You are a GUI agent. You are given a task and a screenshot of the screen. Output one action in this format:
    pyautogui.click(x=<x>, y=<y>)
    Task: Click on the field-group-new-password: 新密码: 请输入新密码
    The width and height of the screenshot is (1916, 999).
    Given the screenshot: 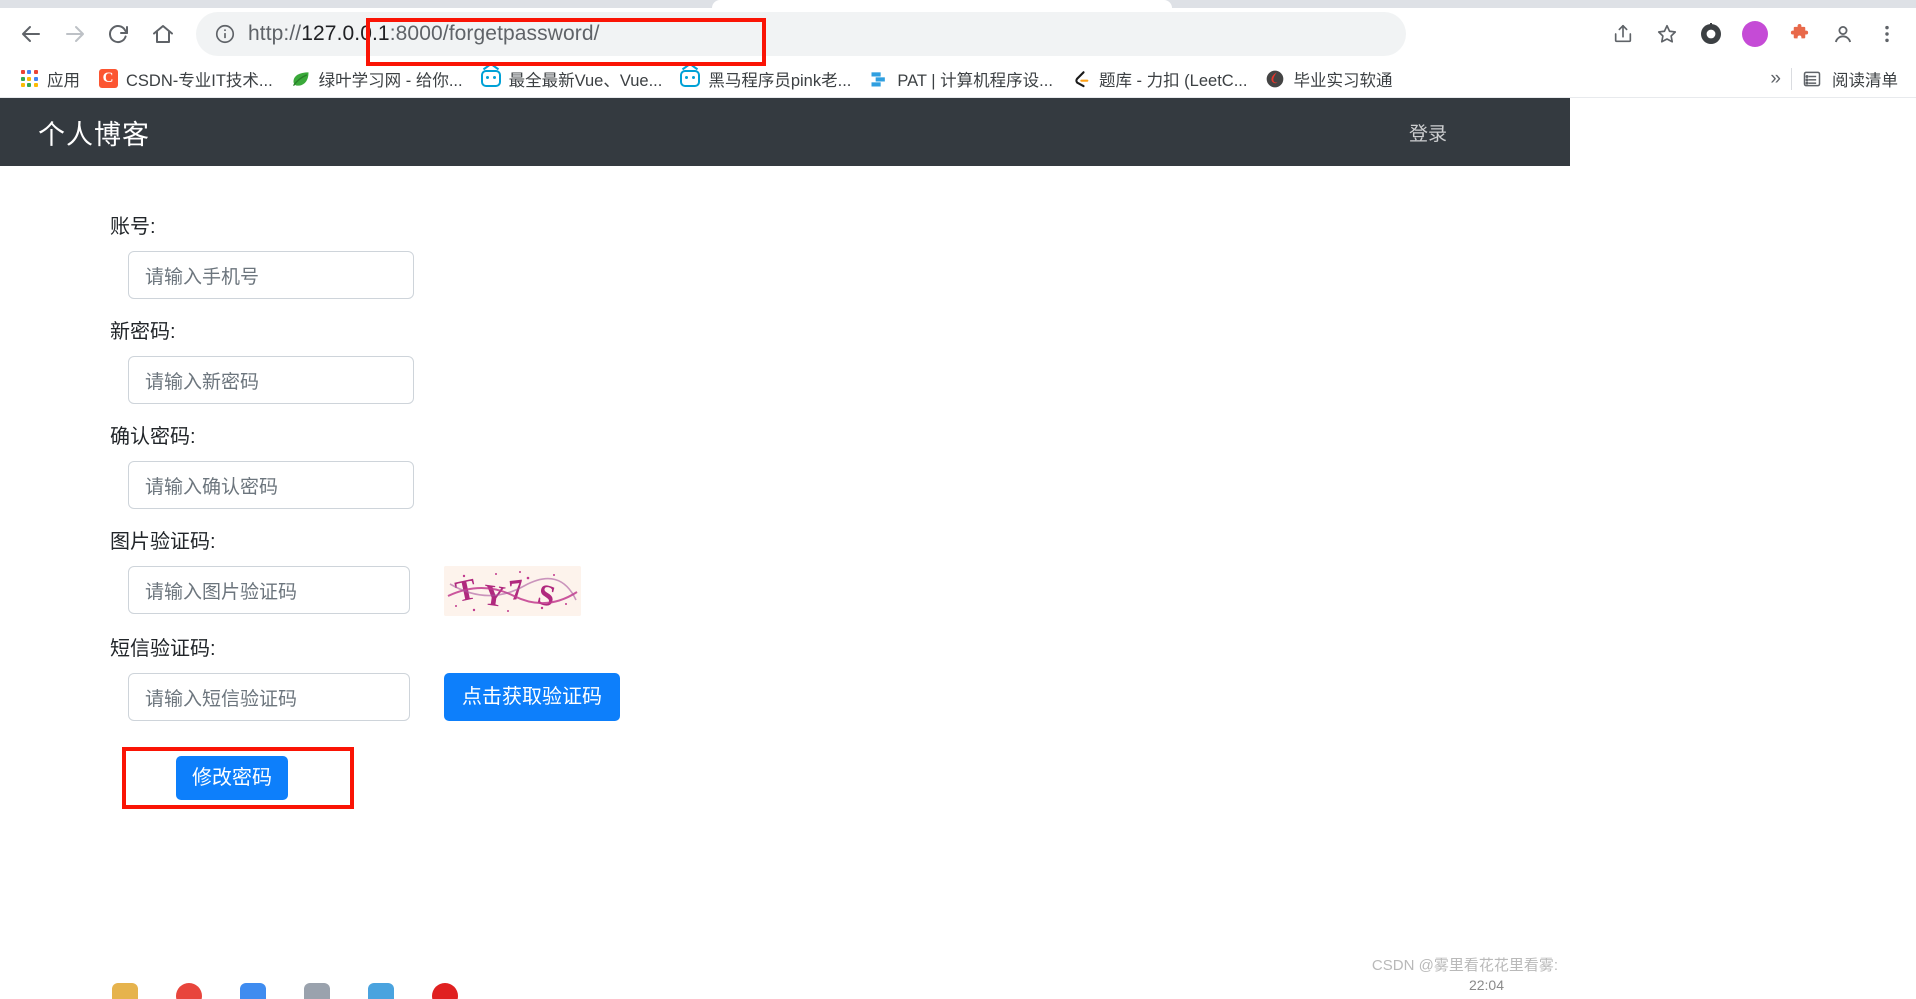 What is the action you would take?
    pyautogui.click(x=839, y=359)
    